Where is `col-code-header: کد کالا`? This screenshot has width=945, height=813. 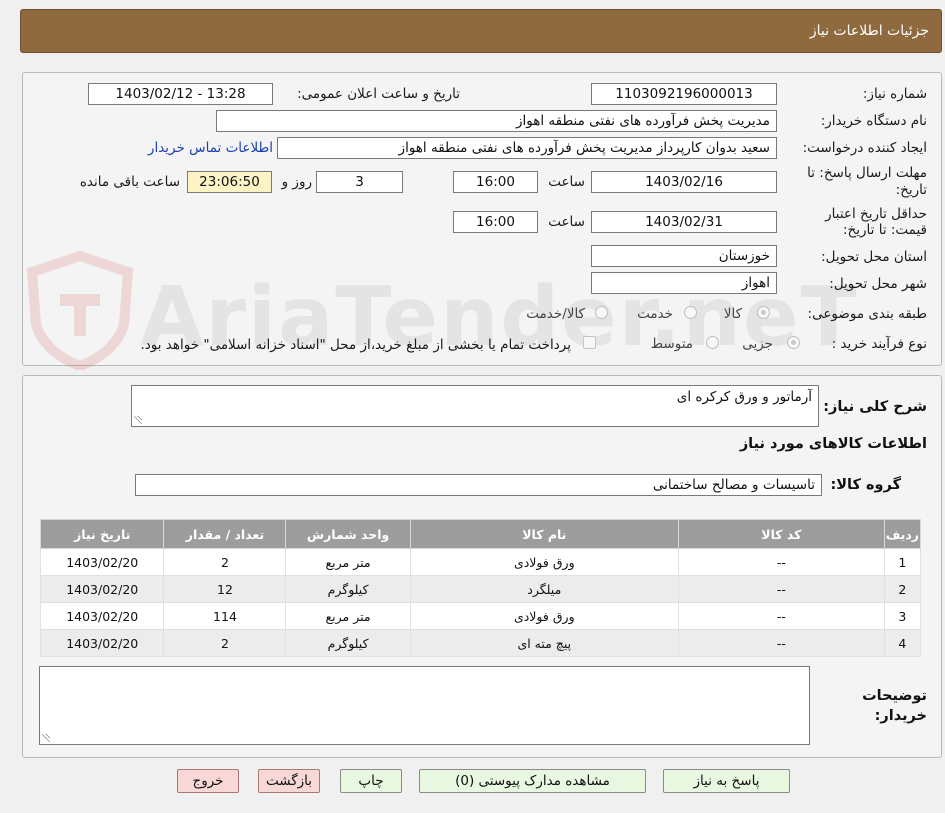 col-code-header: کد کالا is located at coordinates (781, 534).